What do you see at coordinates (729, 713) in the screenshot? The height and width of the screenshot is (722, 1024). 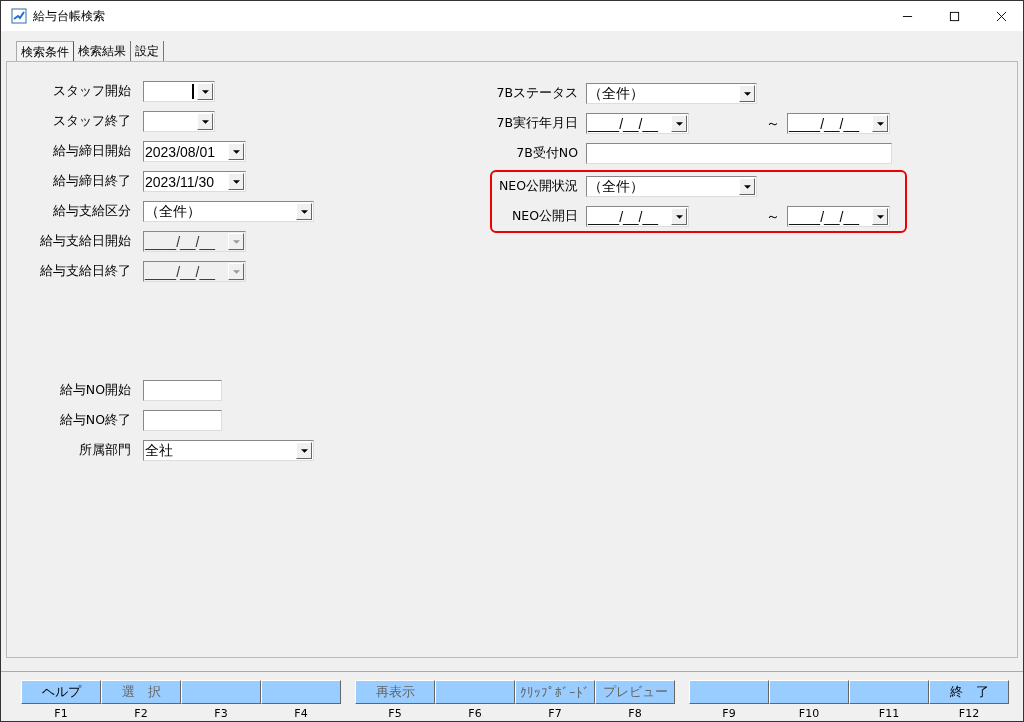 I see `function-key-label: F9` at bounding box center [729, 713].